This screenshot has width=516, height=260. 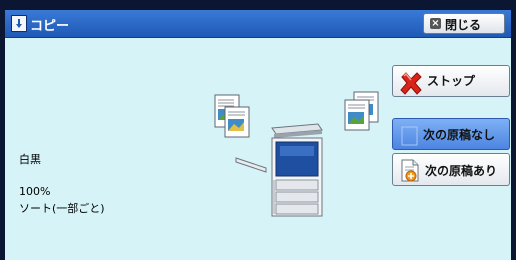 I want to click on close-button: × 閉じる, so click(x=464, y=23).